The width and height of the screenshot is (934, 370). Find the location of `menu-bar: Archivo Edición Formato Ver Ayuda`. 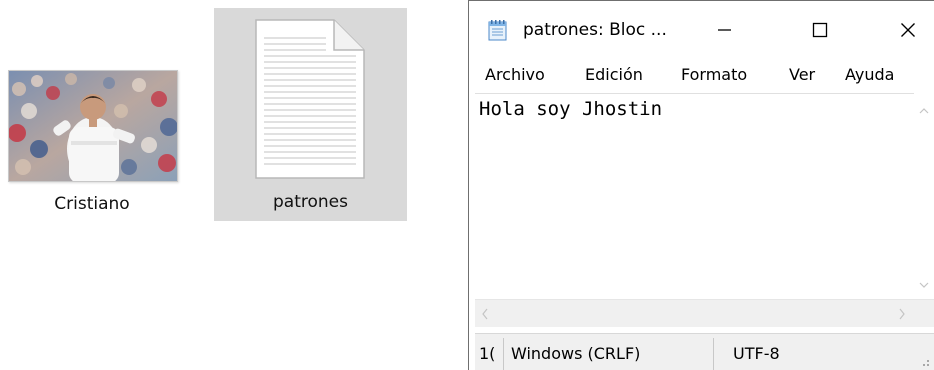

menu-bar: Archivo Edición Formato Ver Ayuda is located at coordinates (701, 75).